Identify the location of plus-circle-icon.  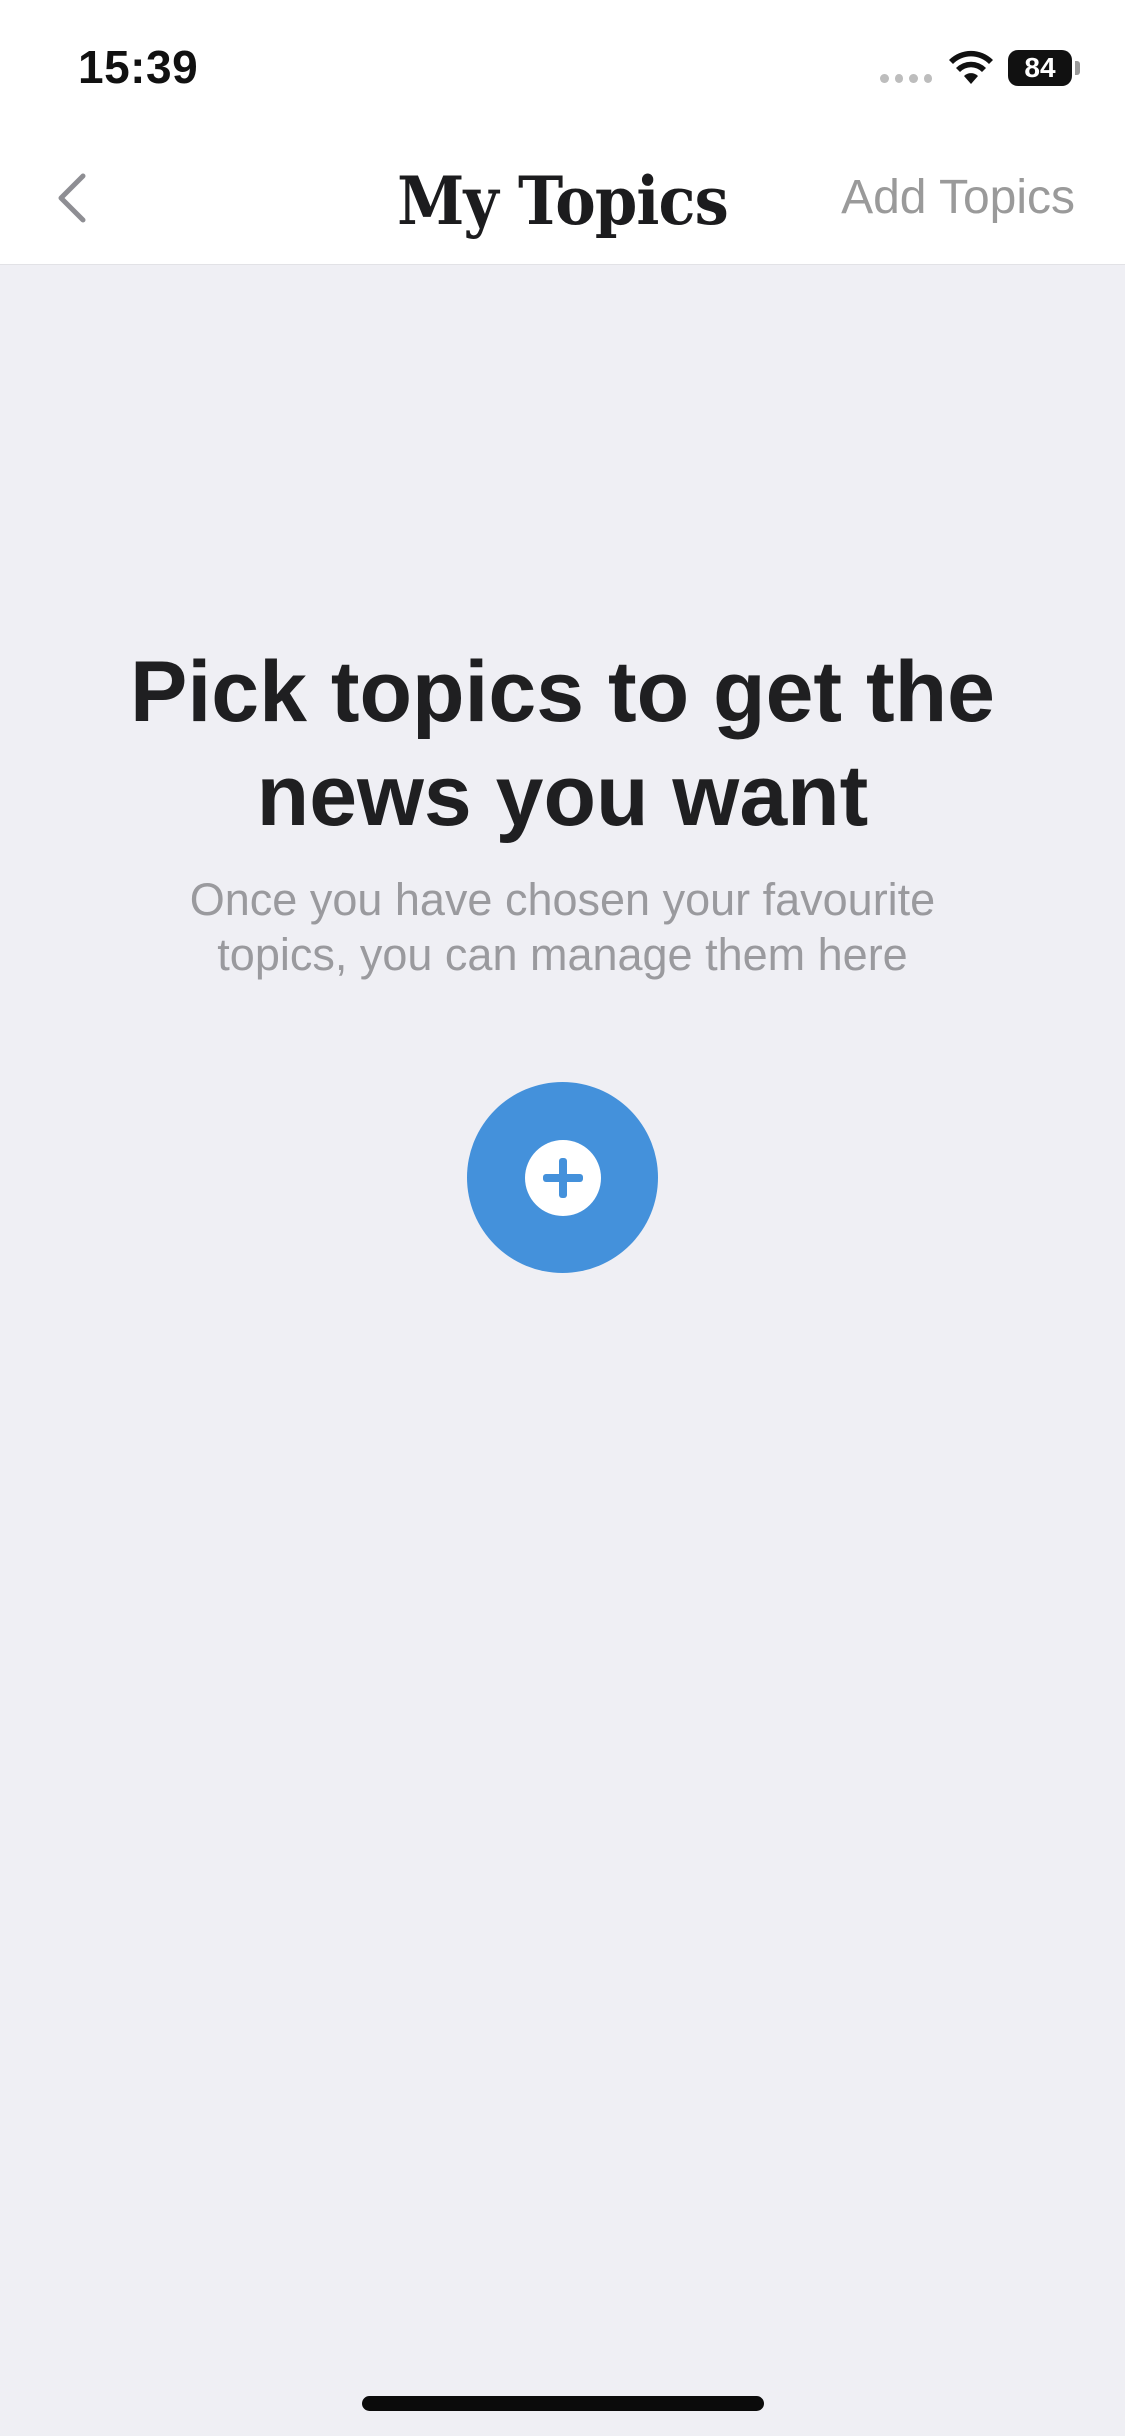
(562, 1177).